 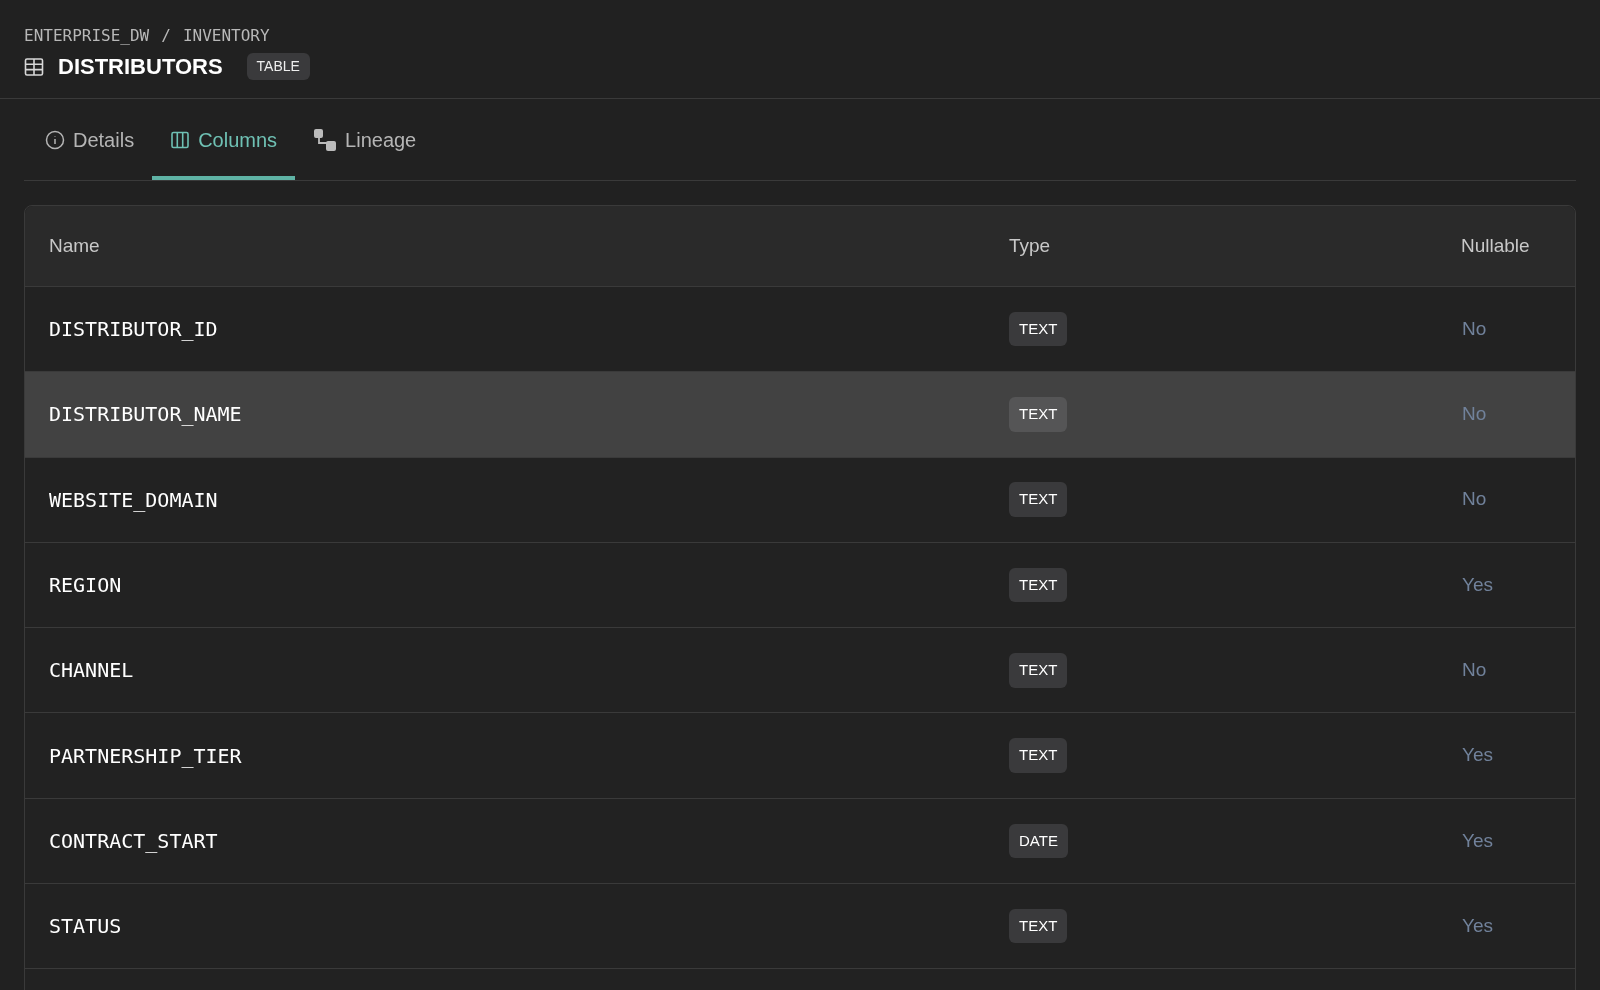 What do you see at coordinates (800, 415) in the screenshot?
I see `table-row: DISTRIBUTOR_NAME TEXT No` at bounding box center [800, 415].